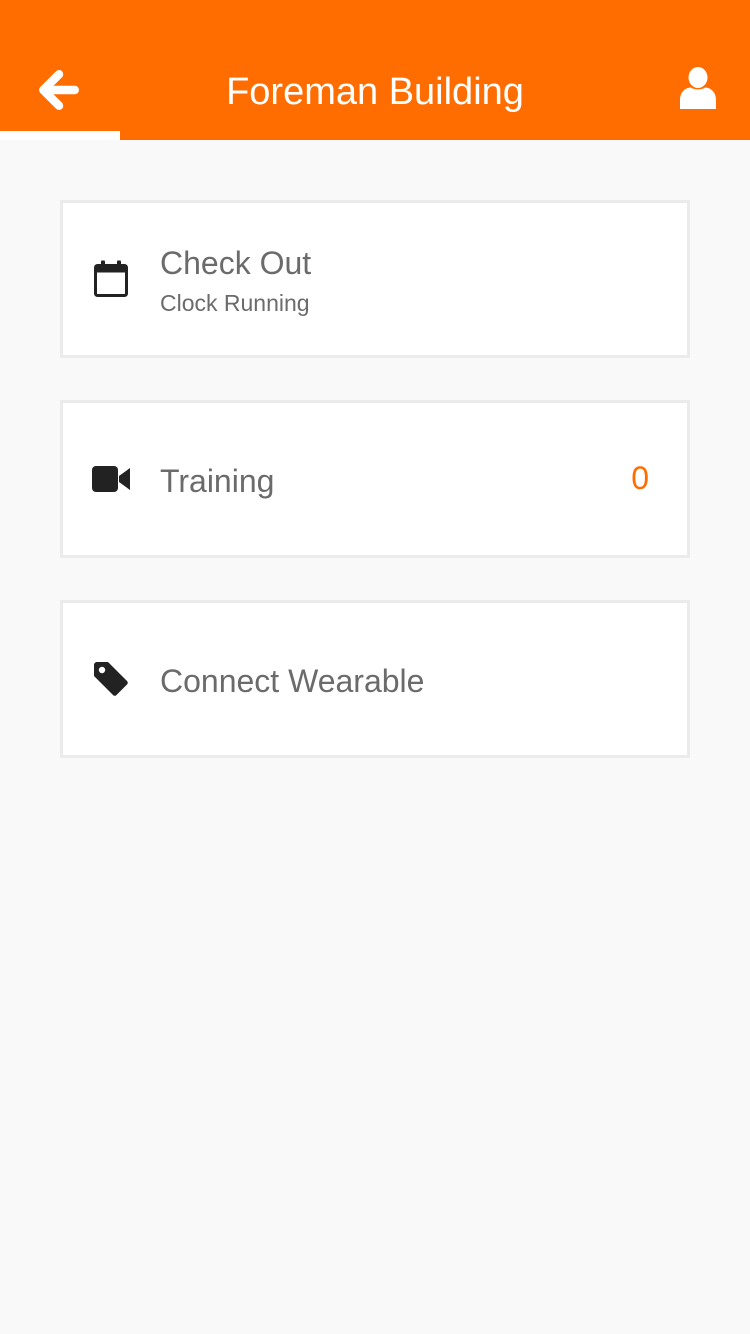  Describe the element at coordinates (640, 478) in the screenshot. I see `training-count-badge: 0` at that location.